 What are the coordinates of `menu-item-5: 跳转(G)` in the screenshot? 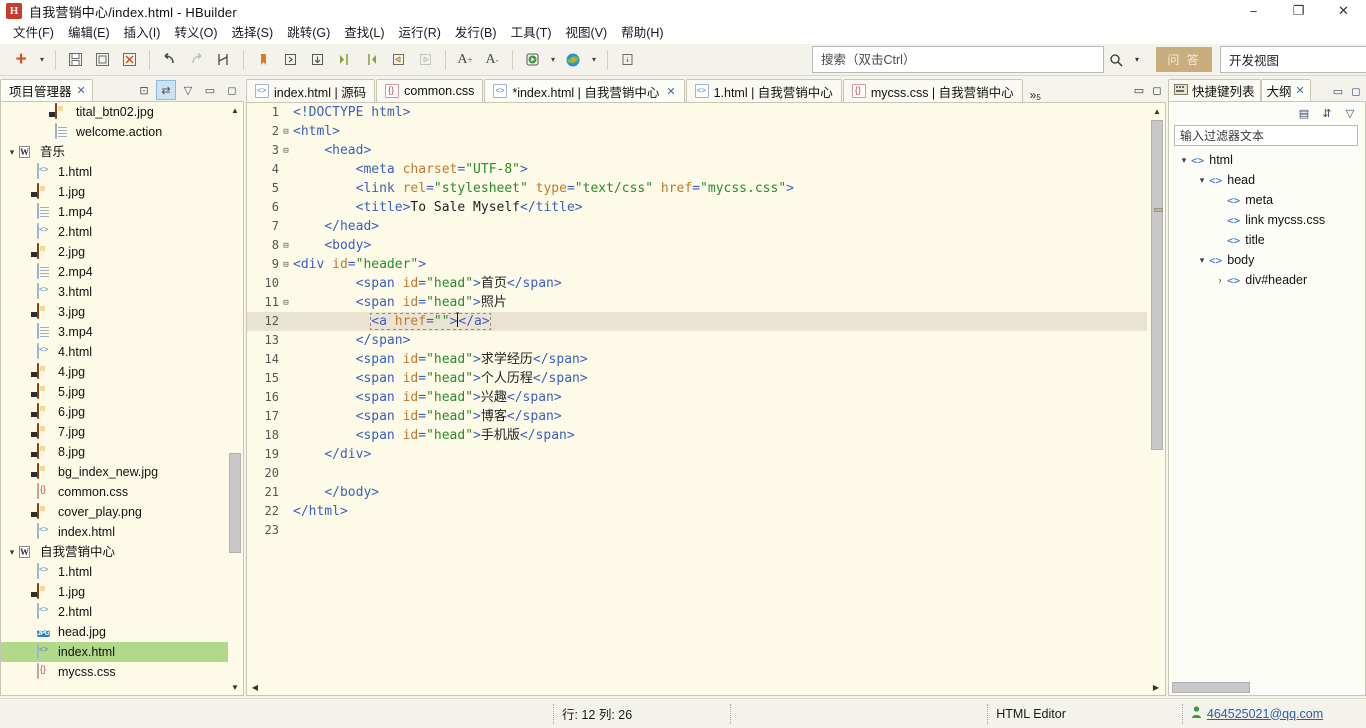 It's located at (308, 33).